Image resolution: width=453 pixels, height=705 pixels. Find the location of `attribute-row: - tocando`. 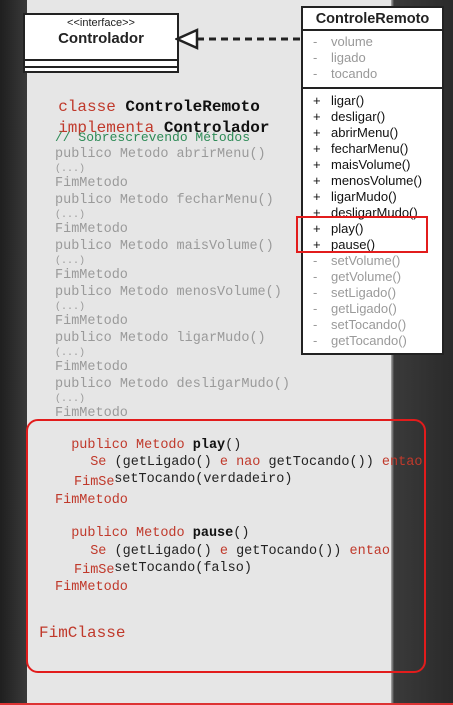

attribute-row: - tocando is located at coordinates (345, 73).